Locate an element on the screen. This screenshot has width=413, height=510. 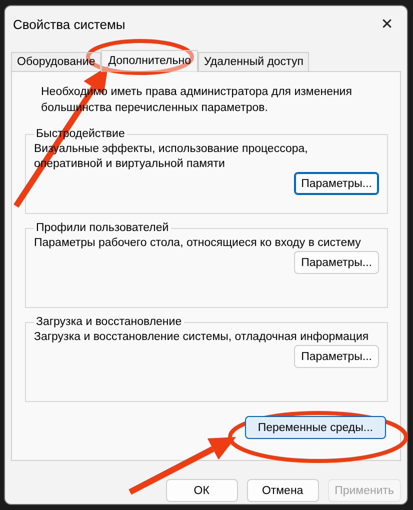
tab: Оборудование is located at coordinates (56, 61).